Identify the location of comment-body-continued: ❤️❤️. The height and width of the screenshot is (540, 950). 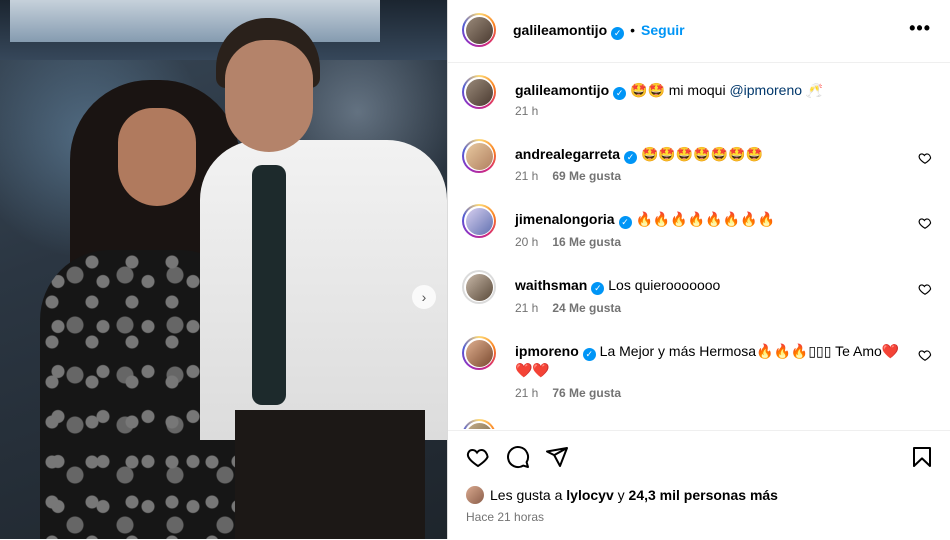
(532, 370).